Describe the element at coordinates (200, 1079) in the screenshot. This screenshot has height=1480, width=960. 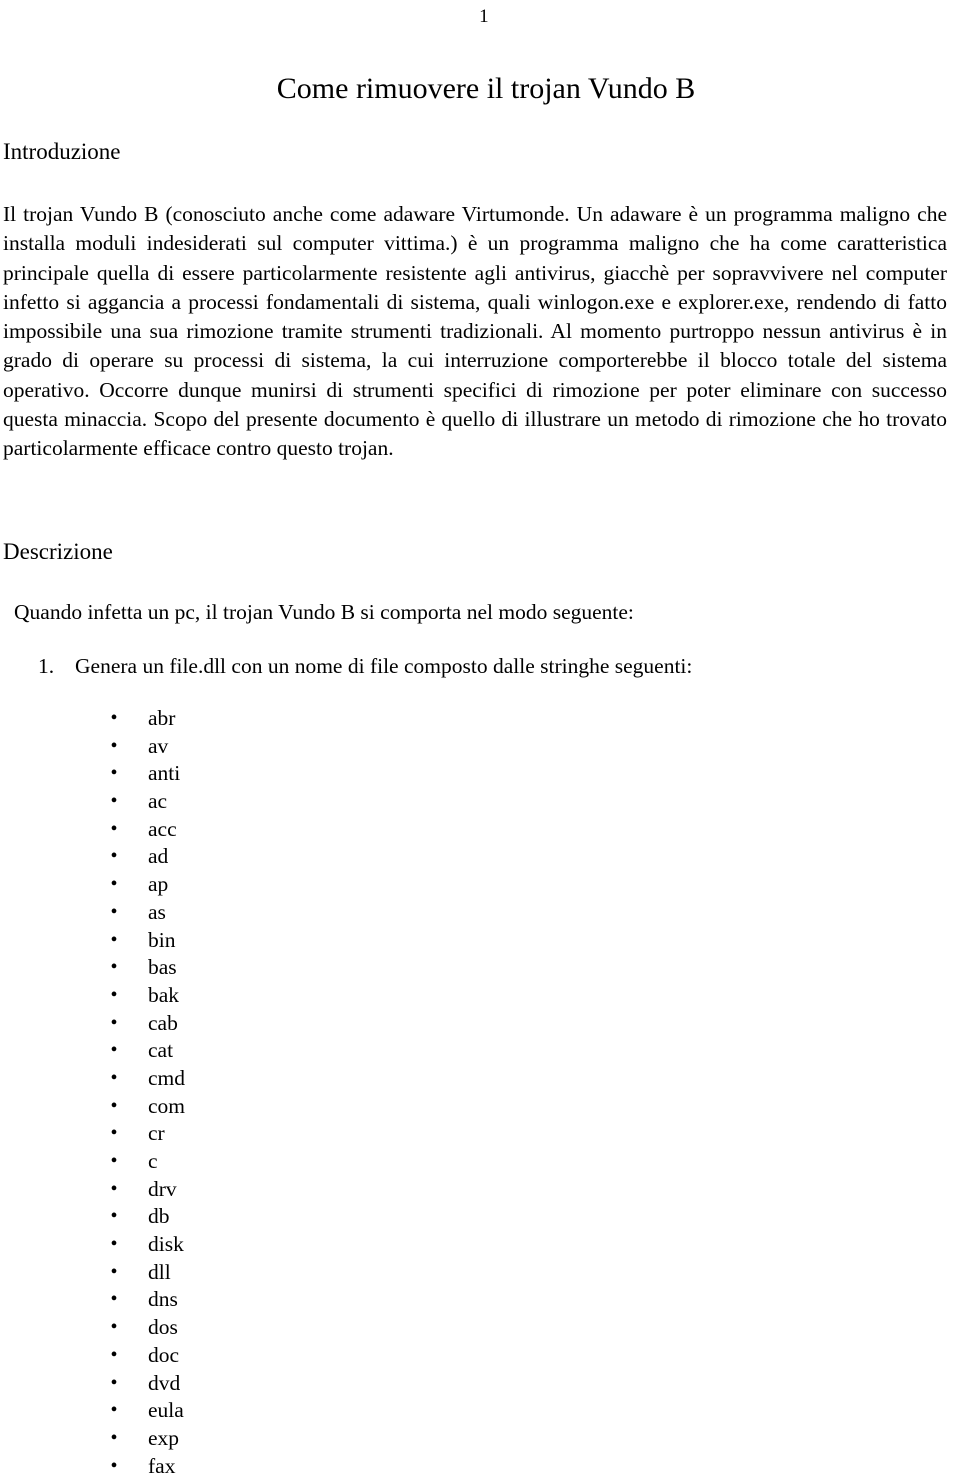
I see `list-item: • cmd` at that location.